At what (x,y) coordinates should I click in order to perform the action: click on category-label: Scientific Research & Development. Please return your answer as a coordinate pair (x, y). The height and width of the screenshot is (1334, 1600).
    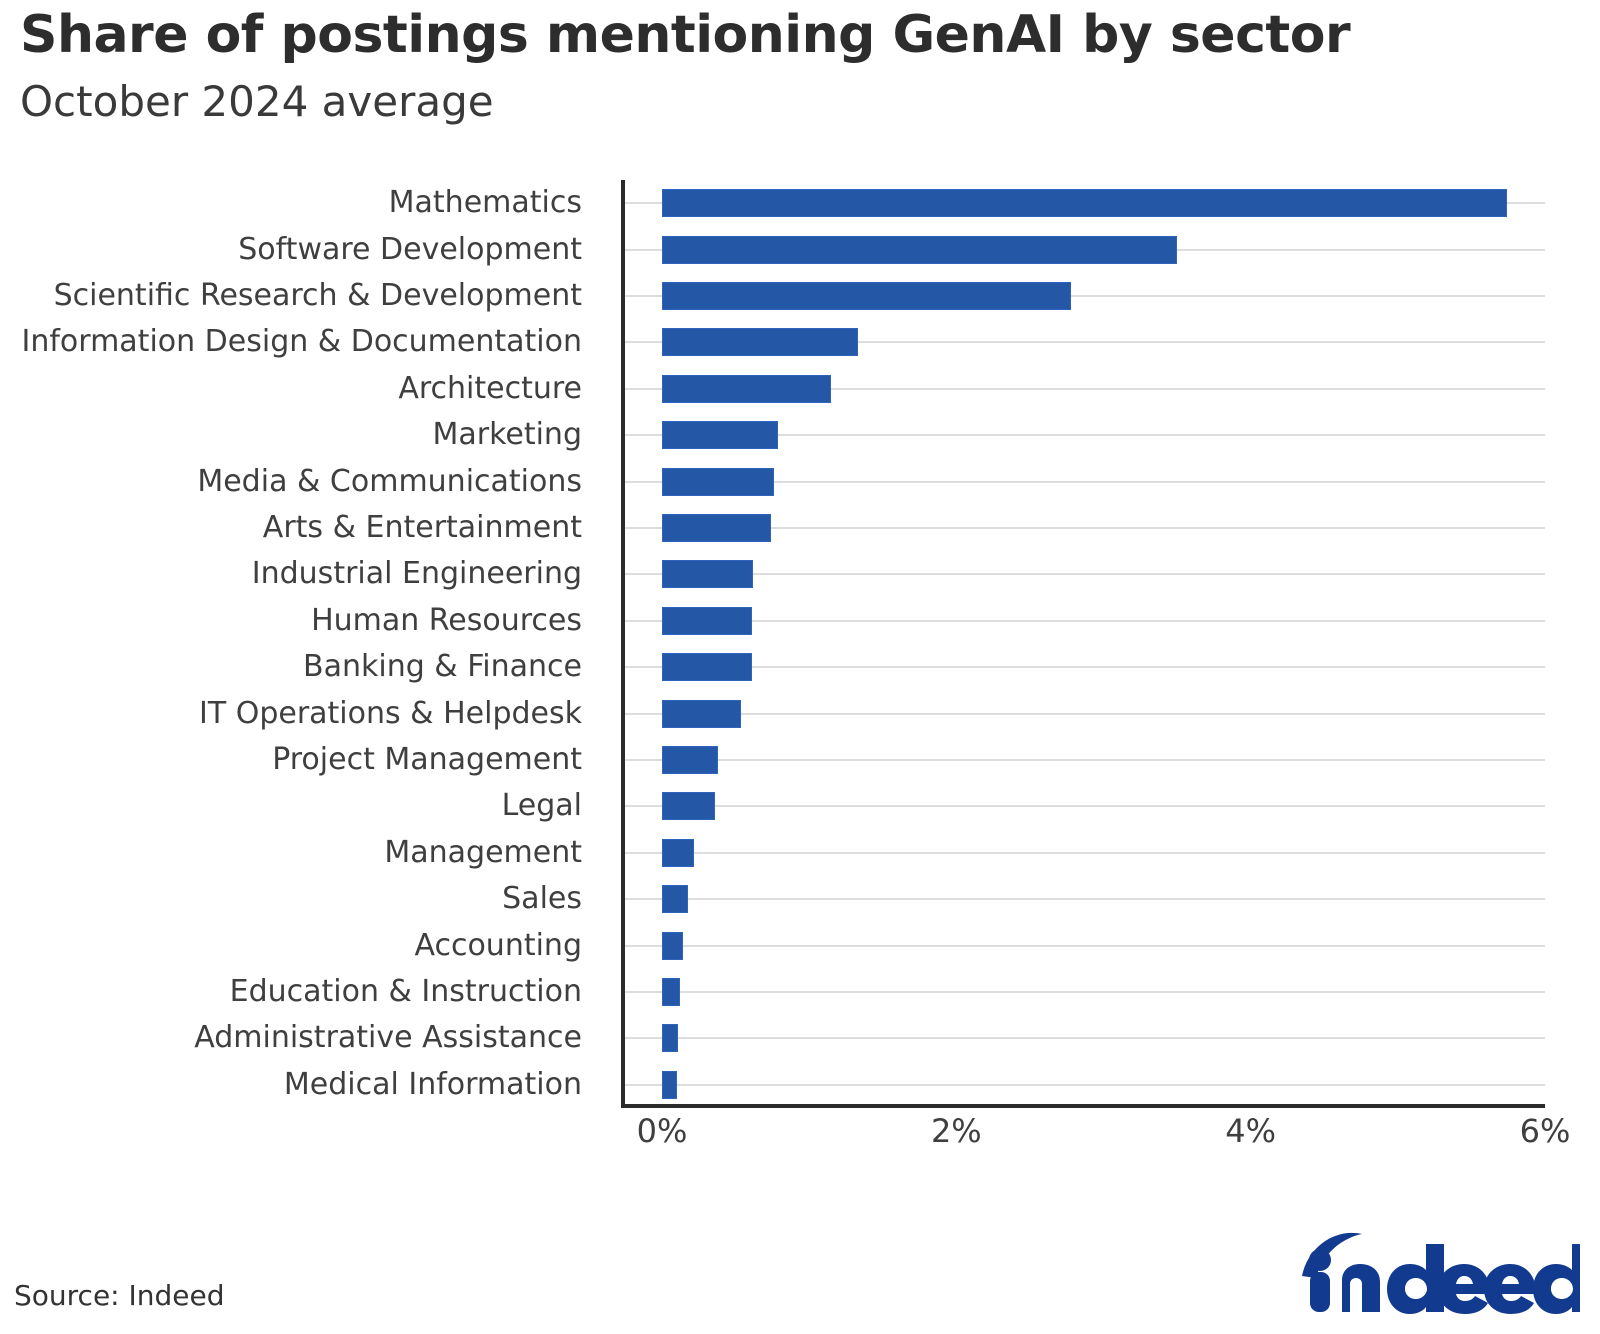
    Looking at the image, I should click on (317, 295).